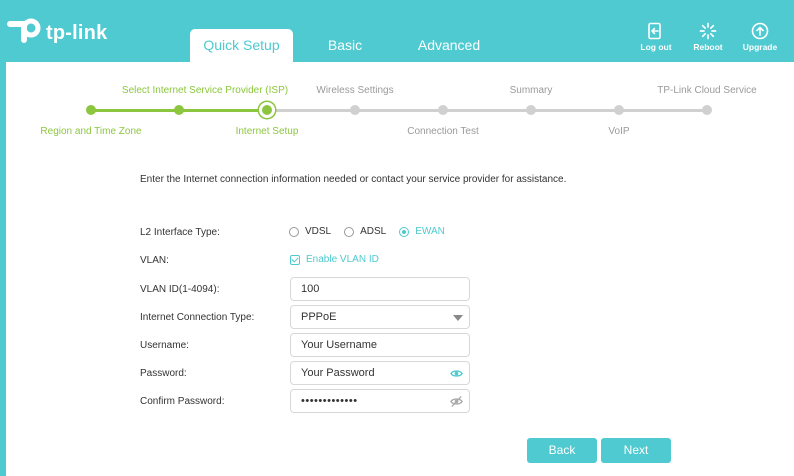  Describe the element at coordinates (636, 450) in the screenshot. I see `next-button: Next` at that location.